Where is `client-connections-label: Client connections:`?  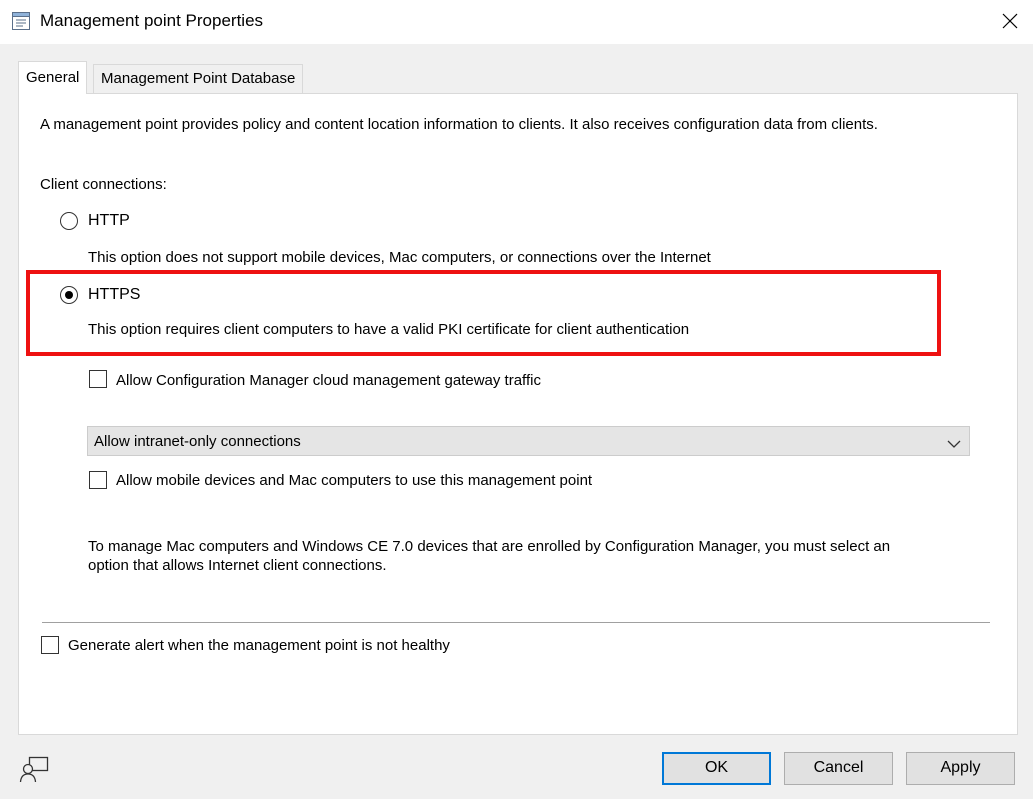
client-connections-label: Client connections: is located at coordinates (103, 184).